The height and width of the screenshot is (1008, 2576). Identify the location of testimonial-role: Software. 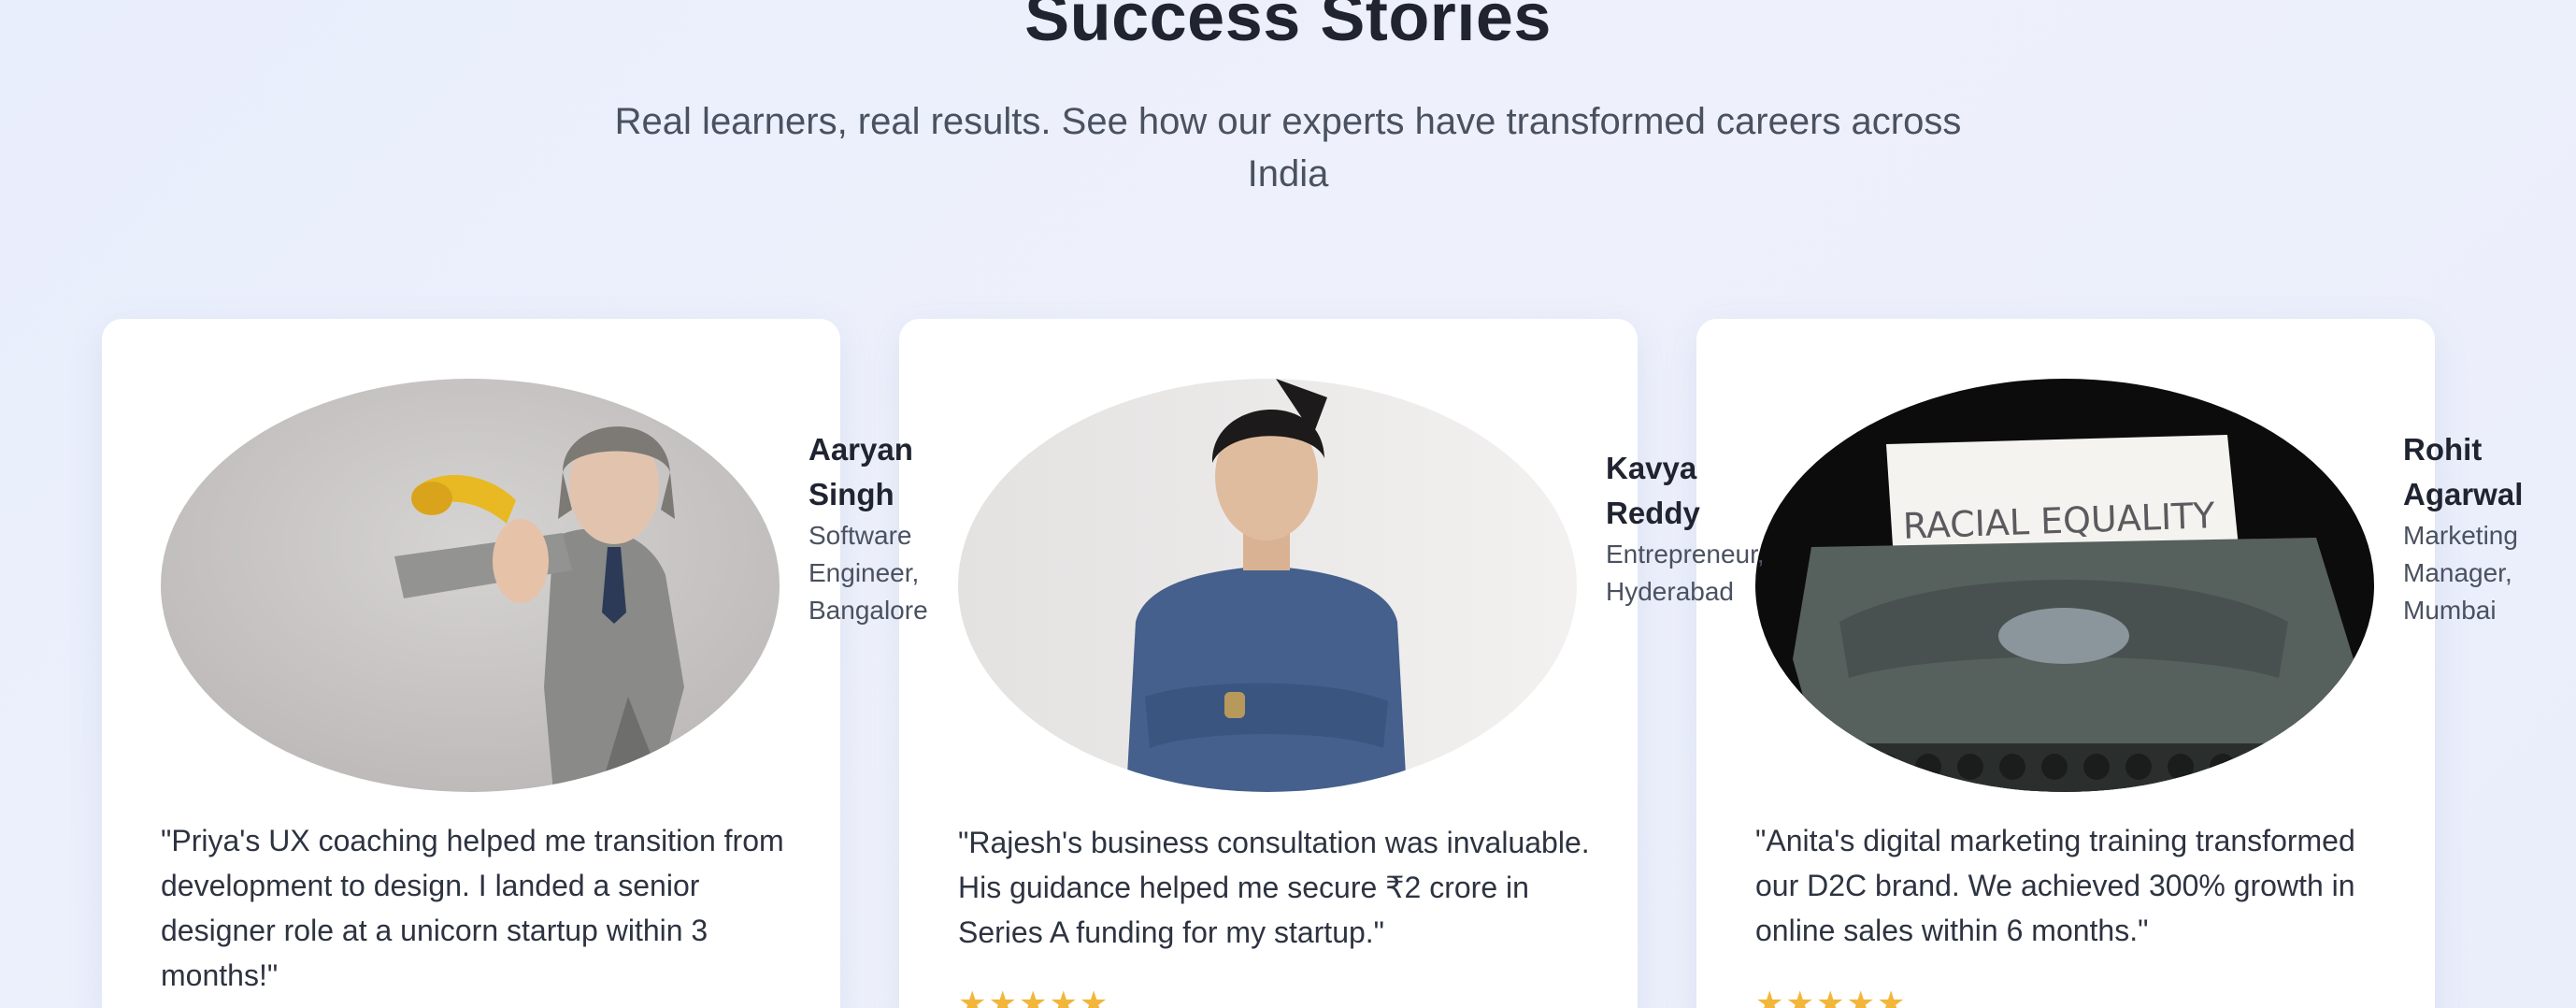
(860, 535).